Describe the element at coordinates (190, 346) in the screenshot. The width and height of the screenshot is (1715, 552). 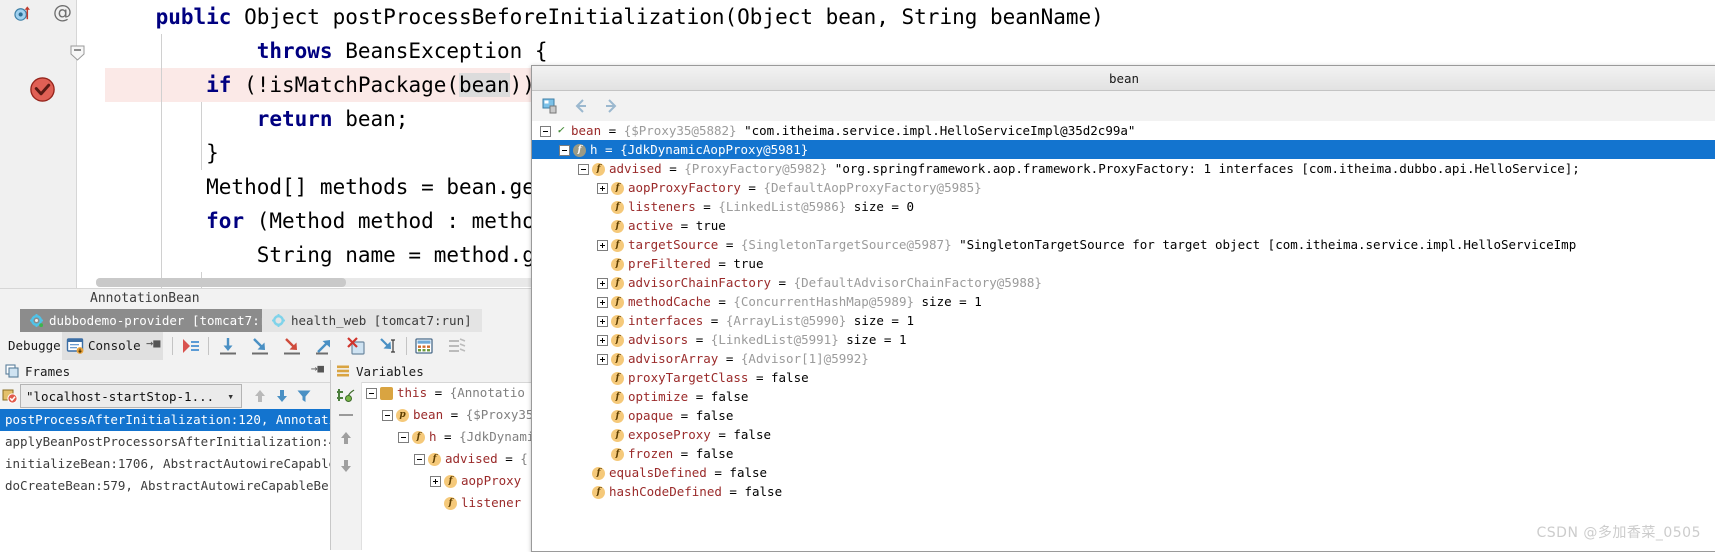
I see `show-execution-point-icon` at that location.